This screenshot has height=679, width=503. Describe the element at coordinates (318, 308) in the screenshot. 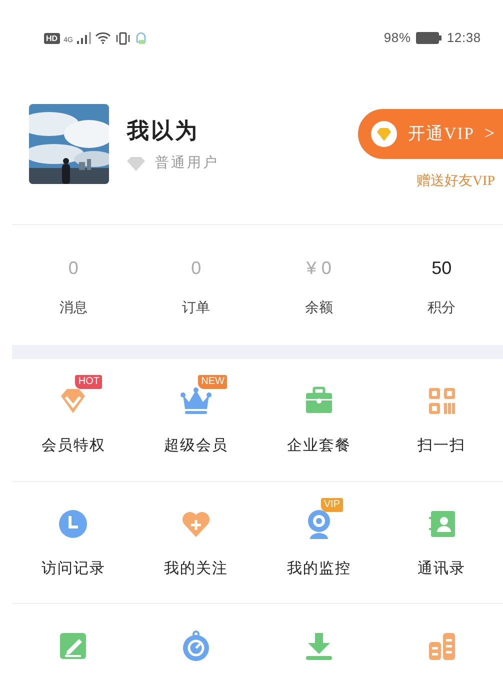

I see `stat-label: 余额` at that location.